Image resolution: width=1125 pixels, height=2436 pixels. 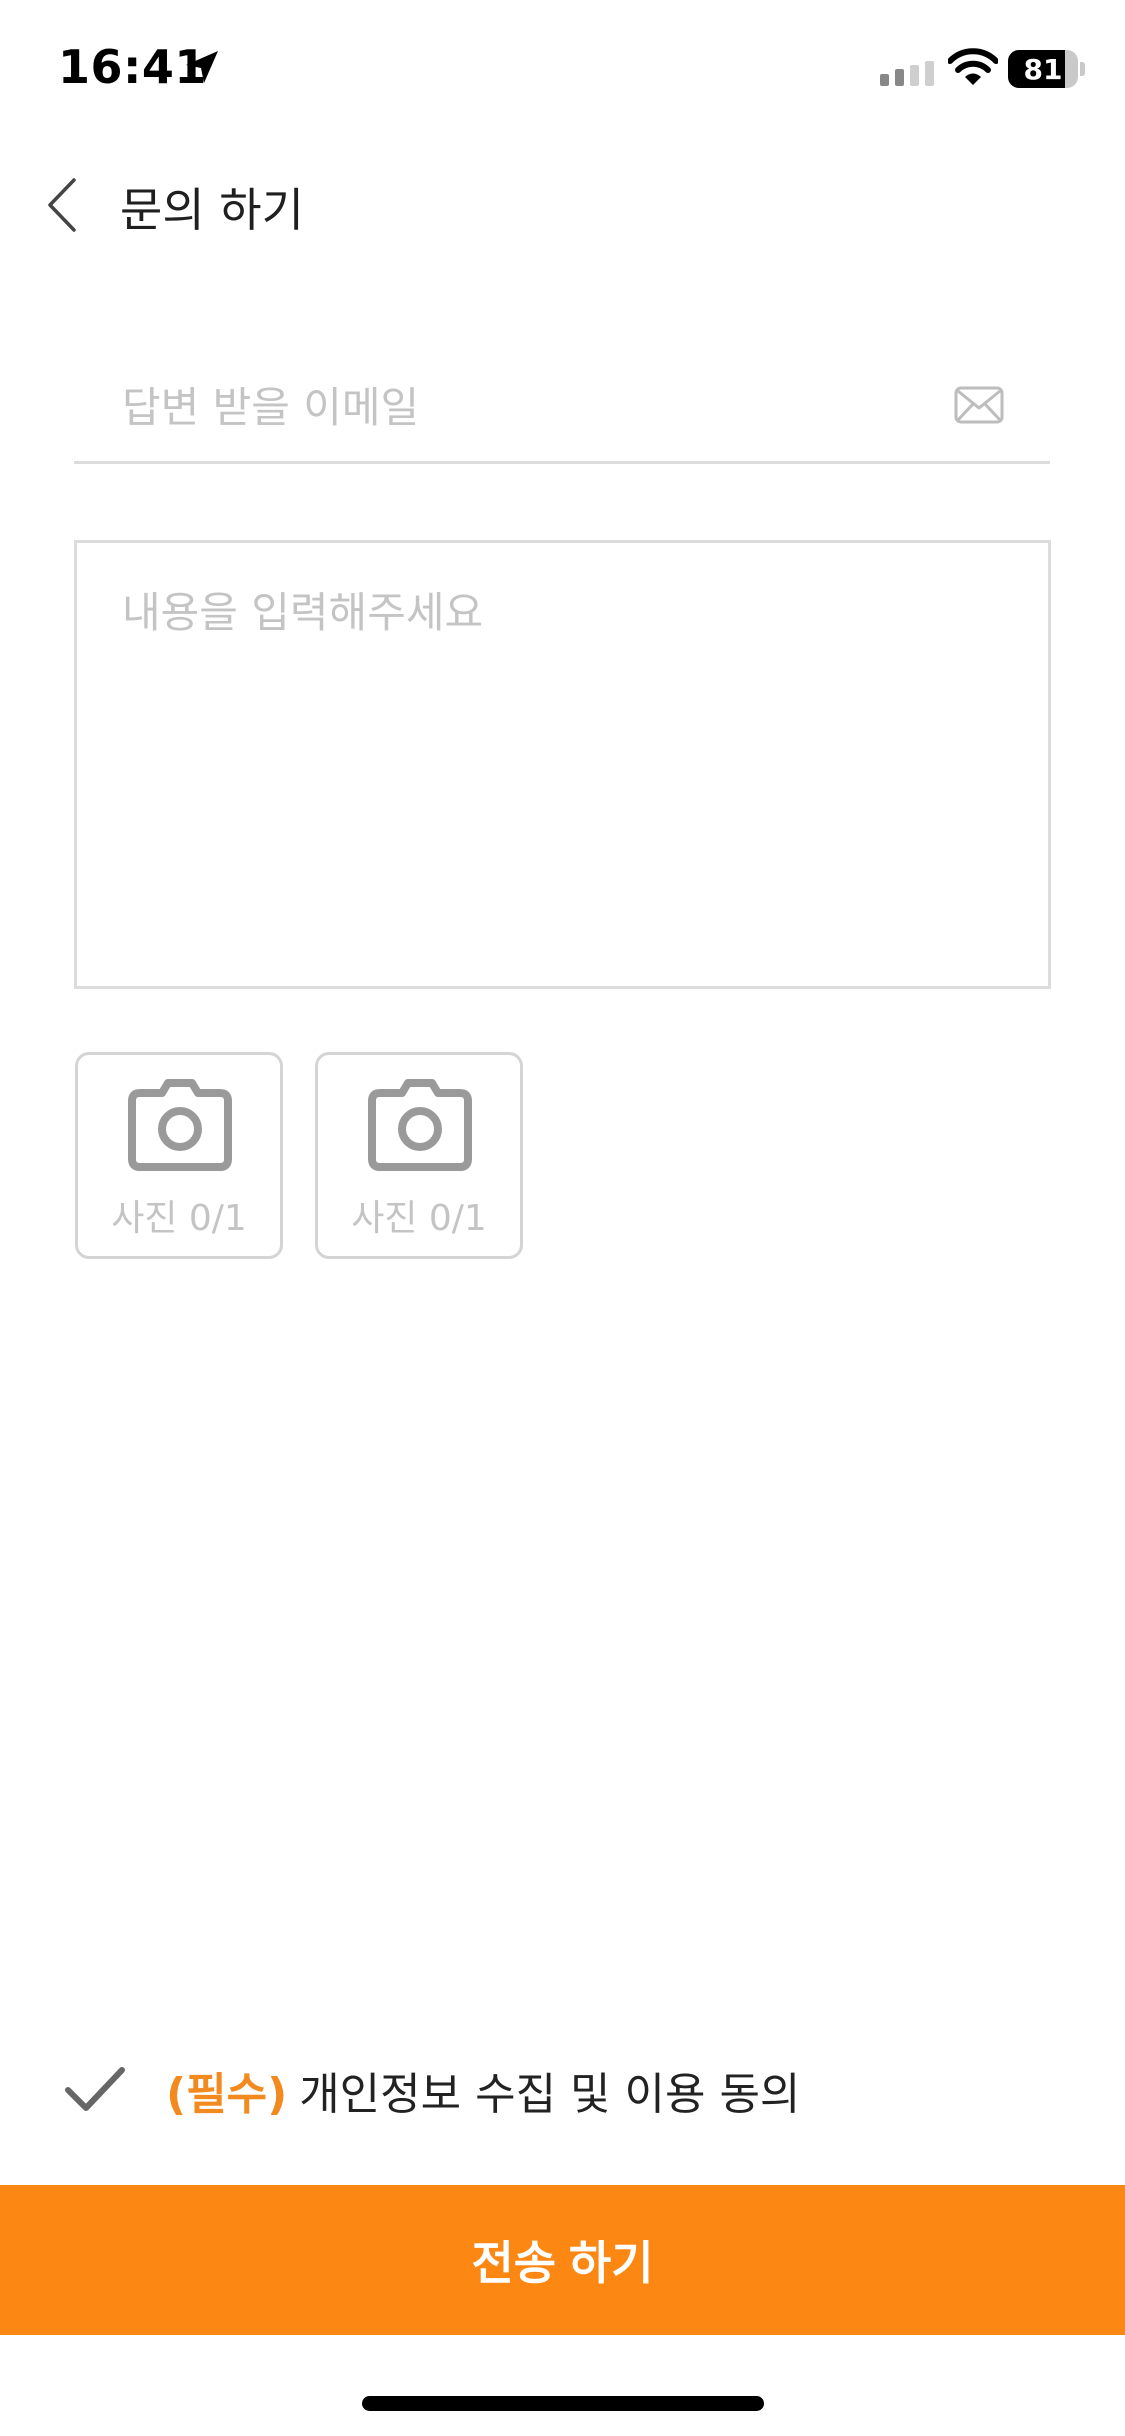 I want to click on photo-upload-slot-2: 사진 0/1, so click(x=419, y=1155).